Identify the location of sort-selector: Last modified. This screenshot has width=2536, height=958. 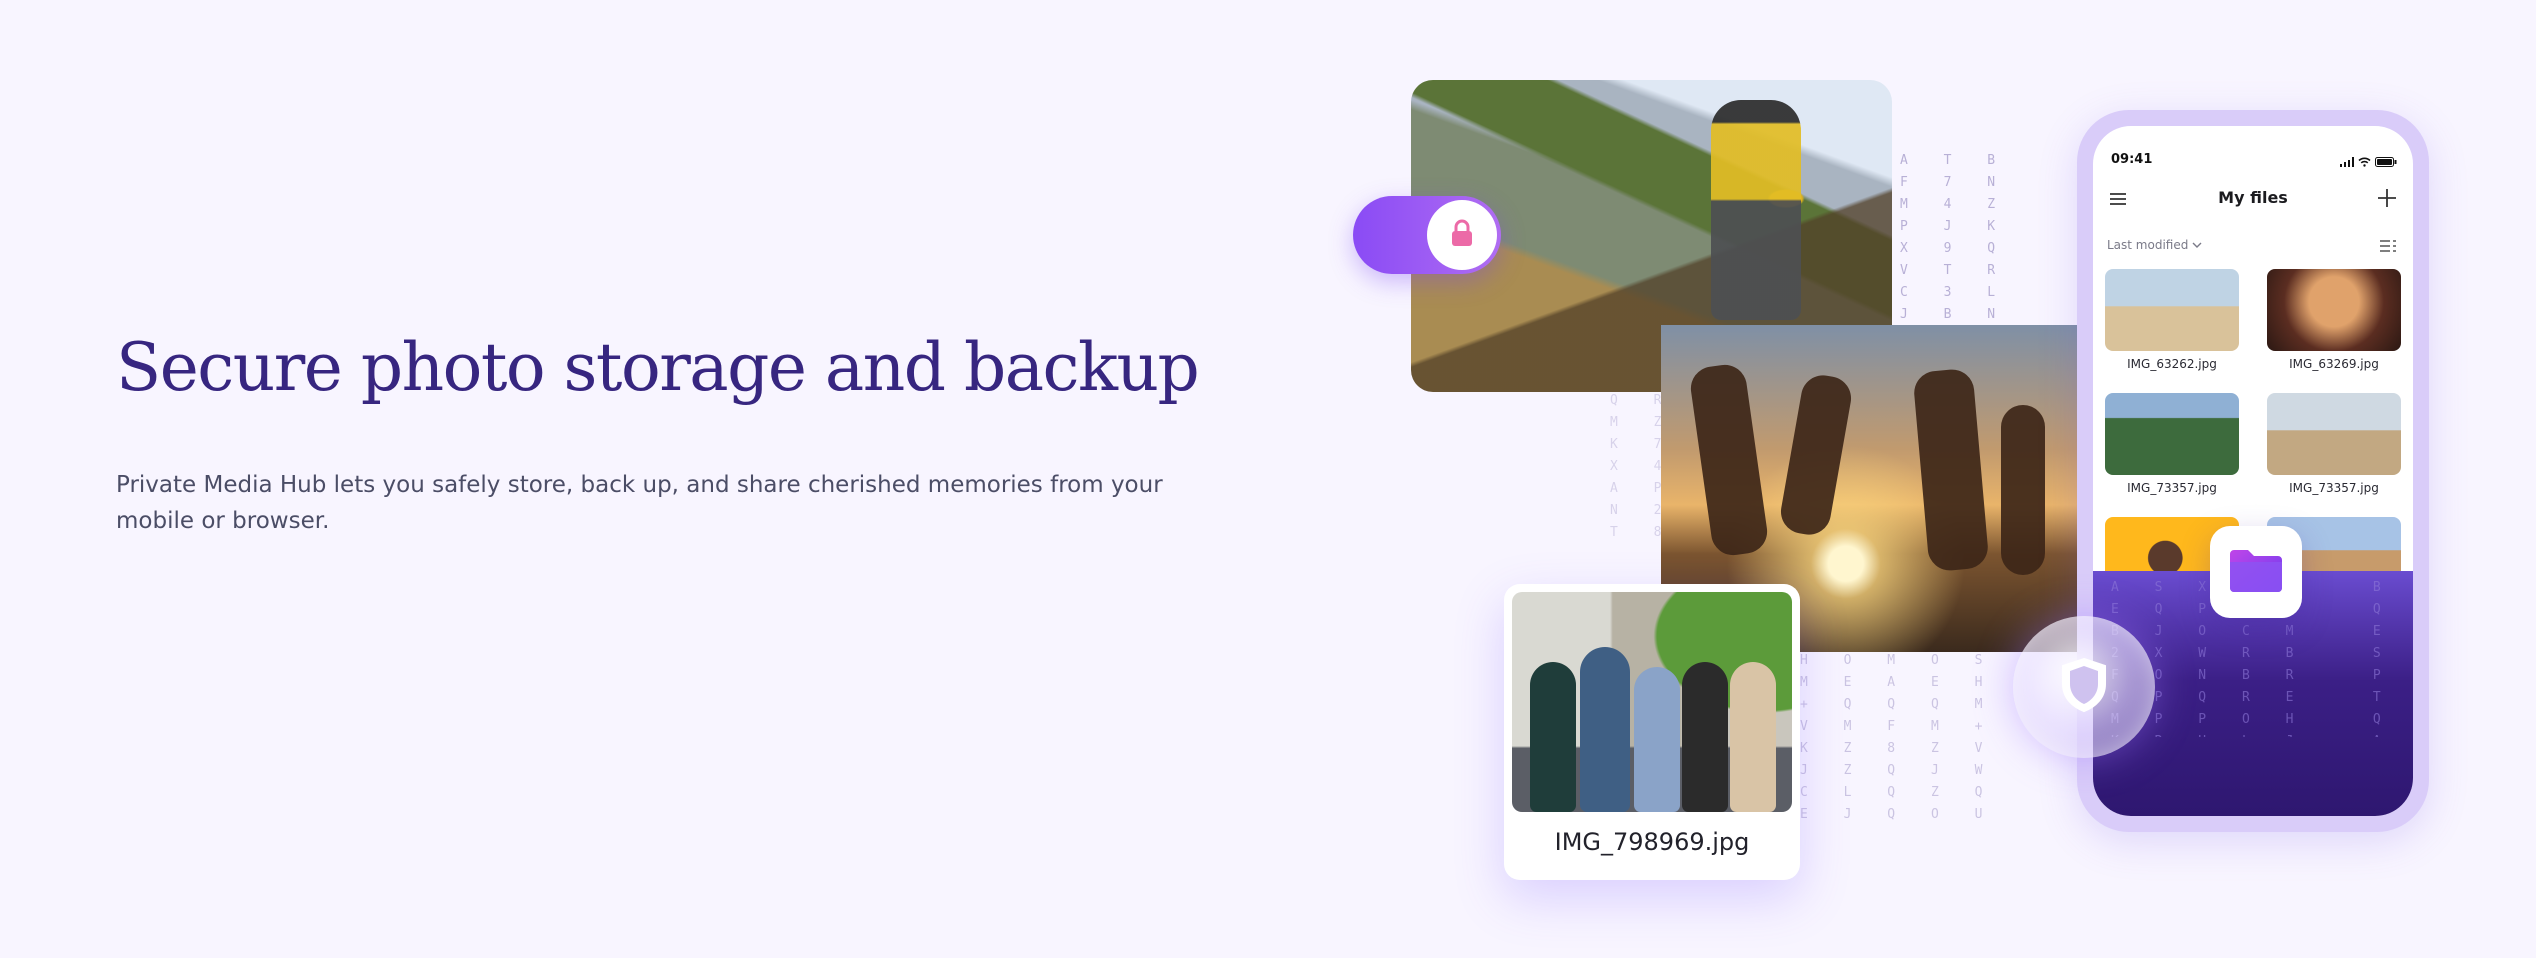
(2154, 245).